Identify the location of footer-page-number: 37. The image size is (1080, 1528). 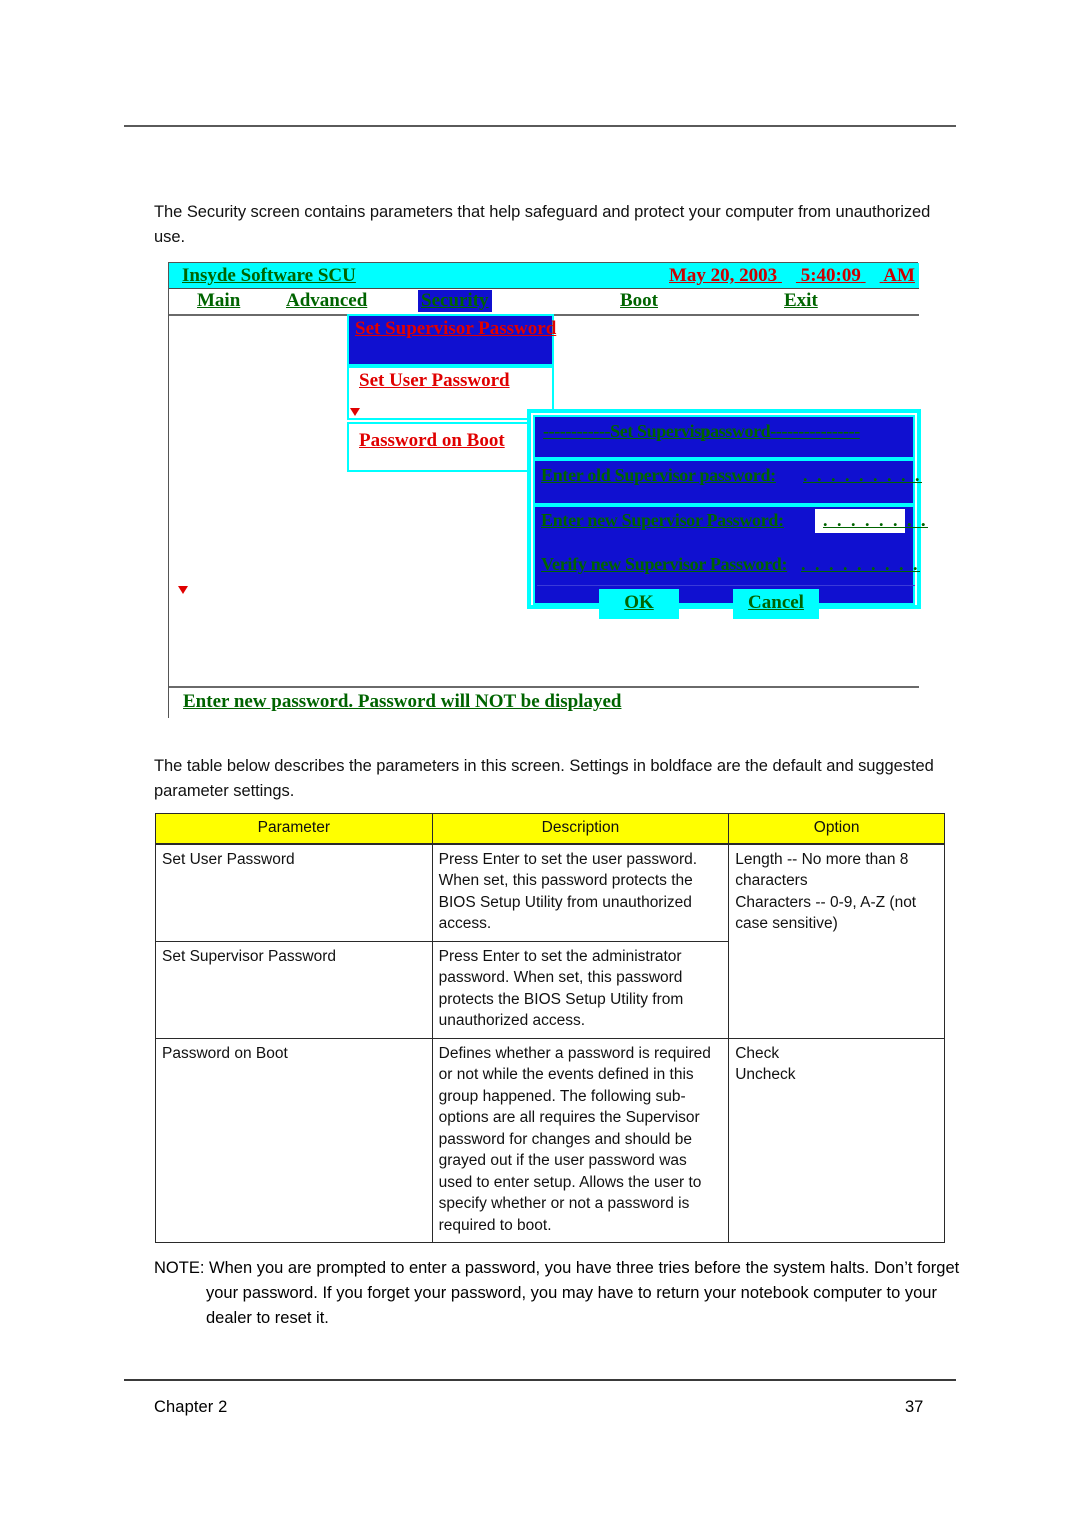
(914, 1407).